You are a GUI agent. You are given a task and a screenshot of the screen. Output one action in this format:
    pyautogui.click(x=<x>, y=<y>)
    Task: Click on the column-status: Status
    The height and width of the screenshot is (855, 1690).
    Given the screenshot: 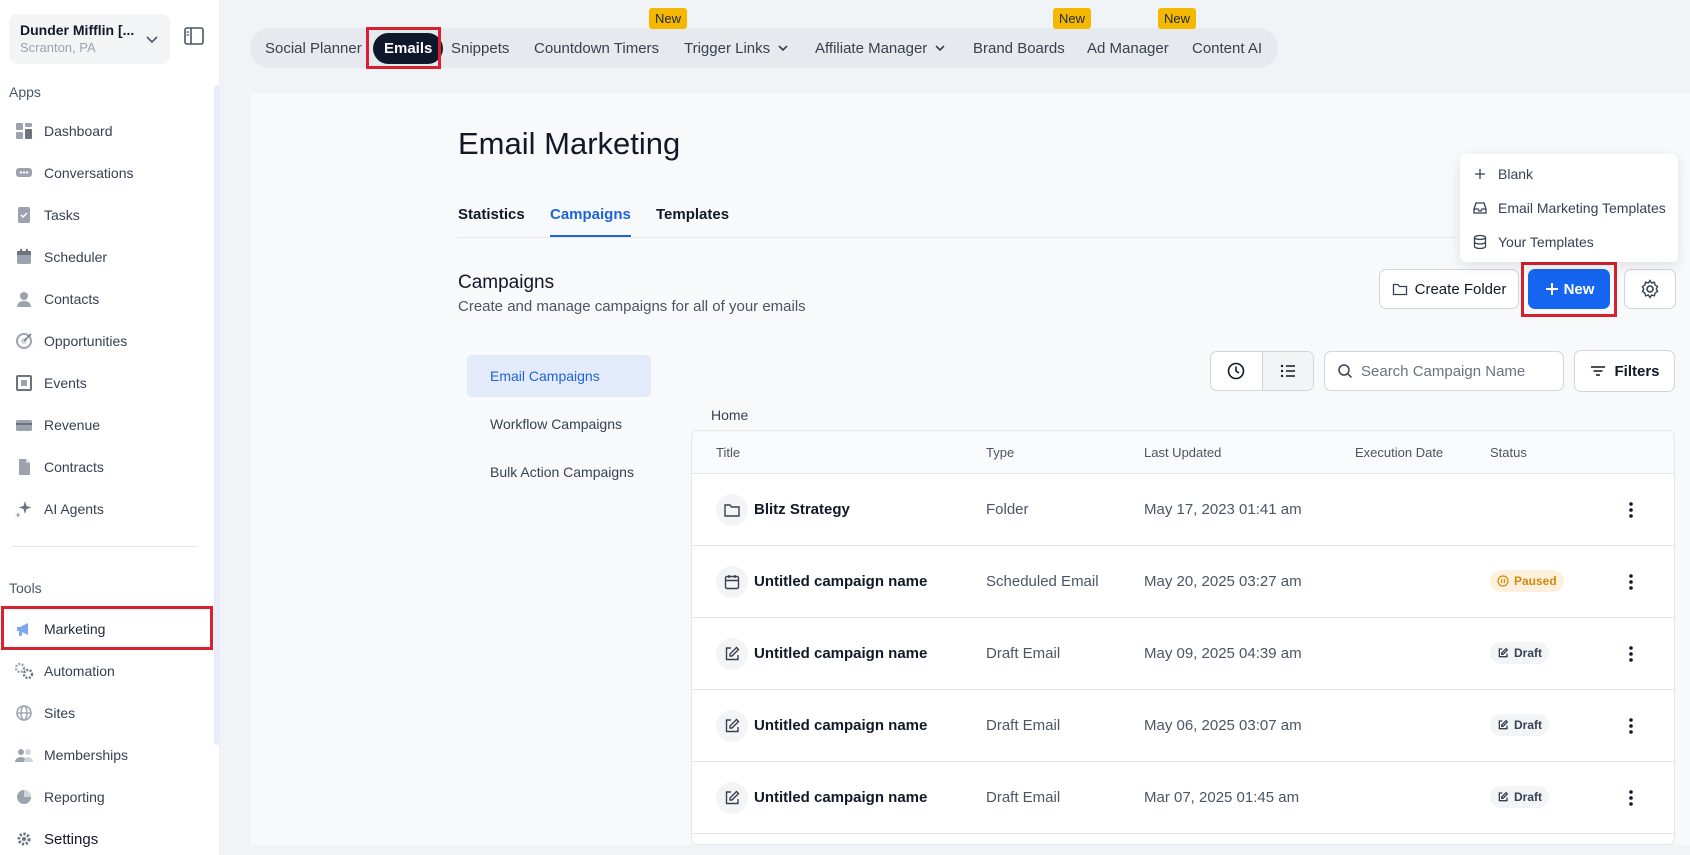 What is the action you would take?
    pyautogui.click(x=1508, y=452)
    